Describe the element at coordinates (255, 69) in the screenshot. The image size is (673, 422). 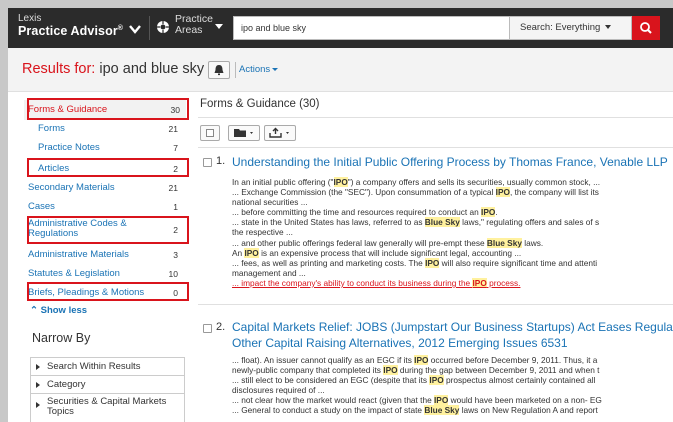
I see `actions-label: Actions` at that location.